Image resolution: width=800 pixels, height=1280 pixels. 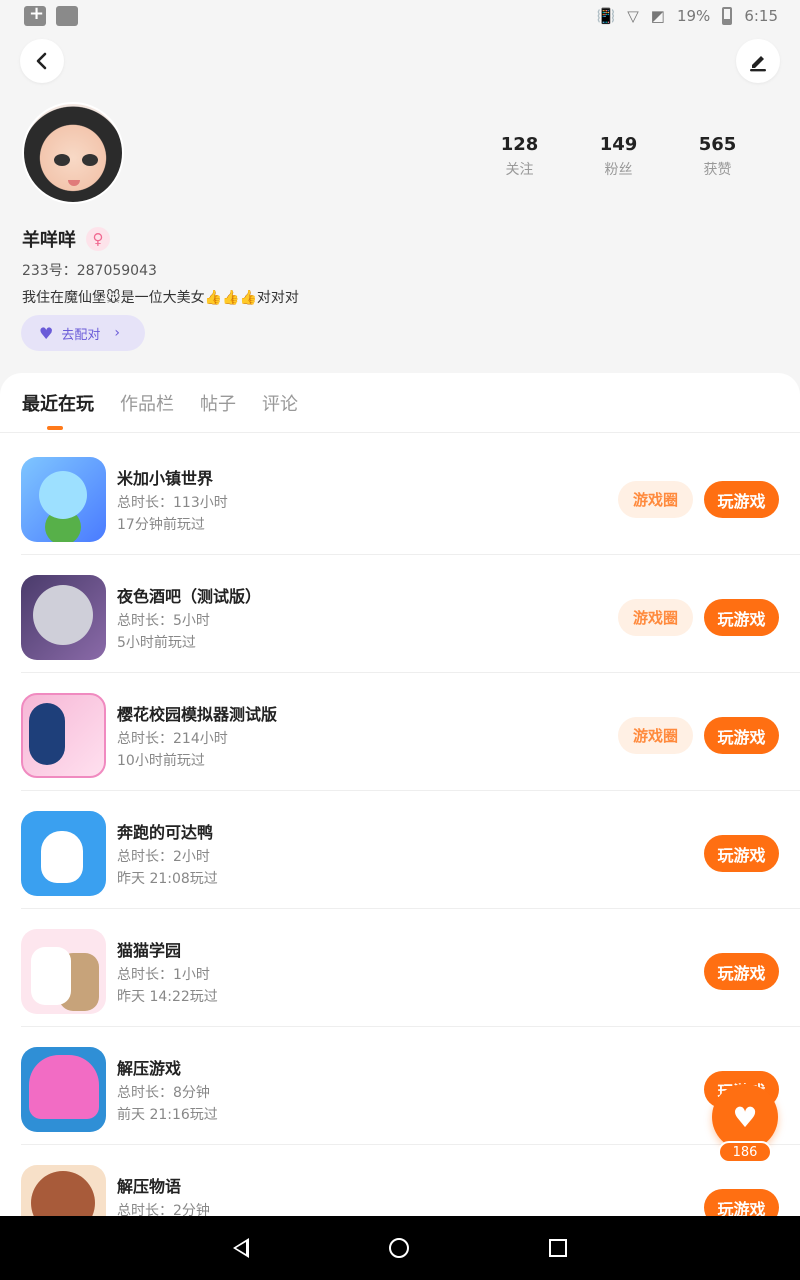 What do you see at coordinates (241, 1248) in the screenshot?
I see `nav-back-icon` at bounding box center [241, 1248].